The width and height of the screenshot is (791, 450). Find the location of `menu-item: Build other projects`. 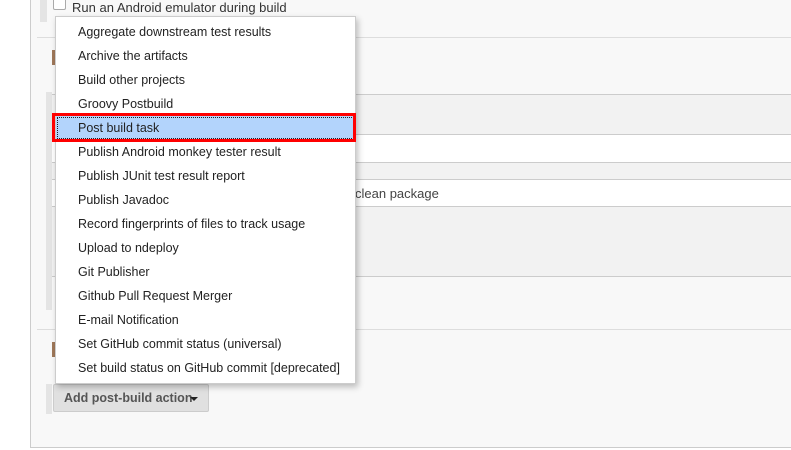

menu-item: Build other projects is located at coordinates (205, 80).